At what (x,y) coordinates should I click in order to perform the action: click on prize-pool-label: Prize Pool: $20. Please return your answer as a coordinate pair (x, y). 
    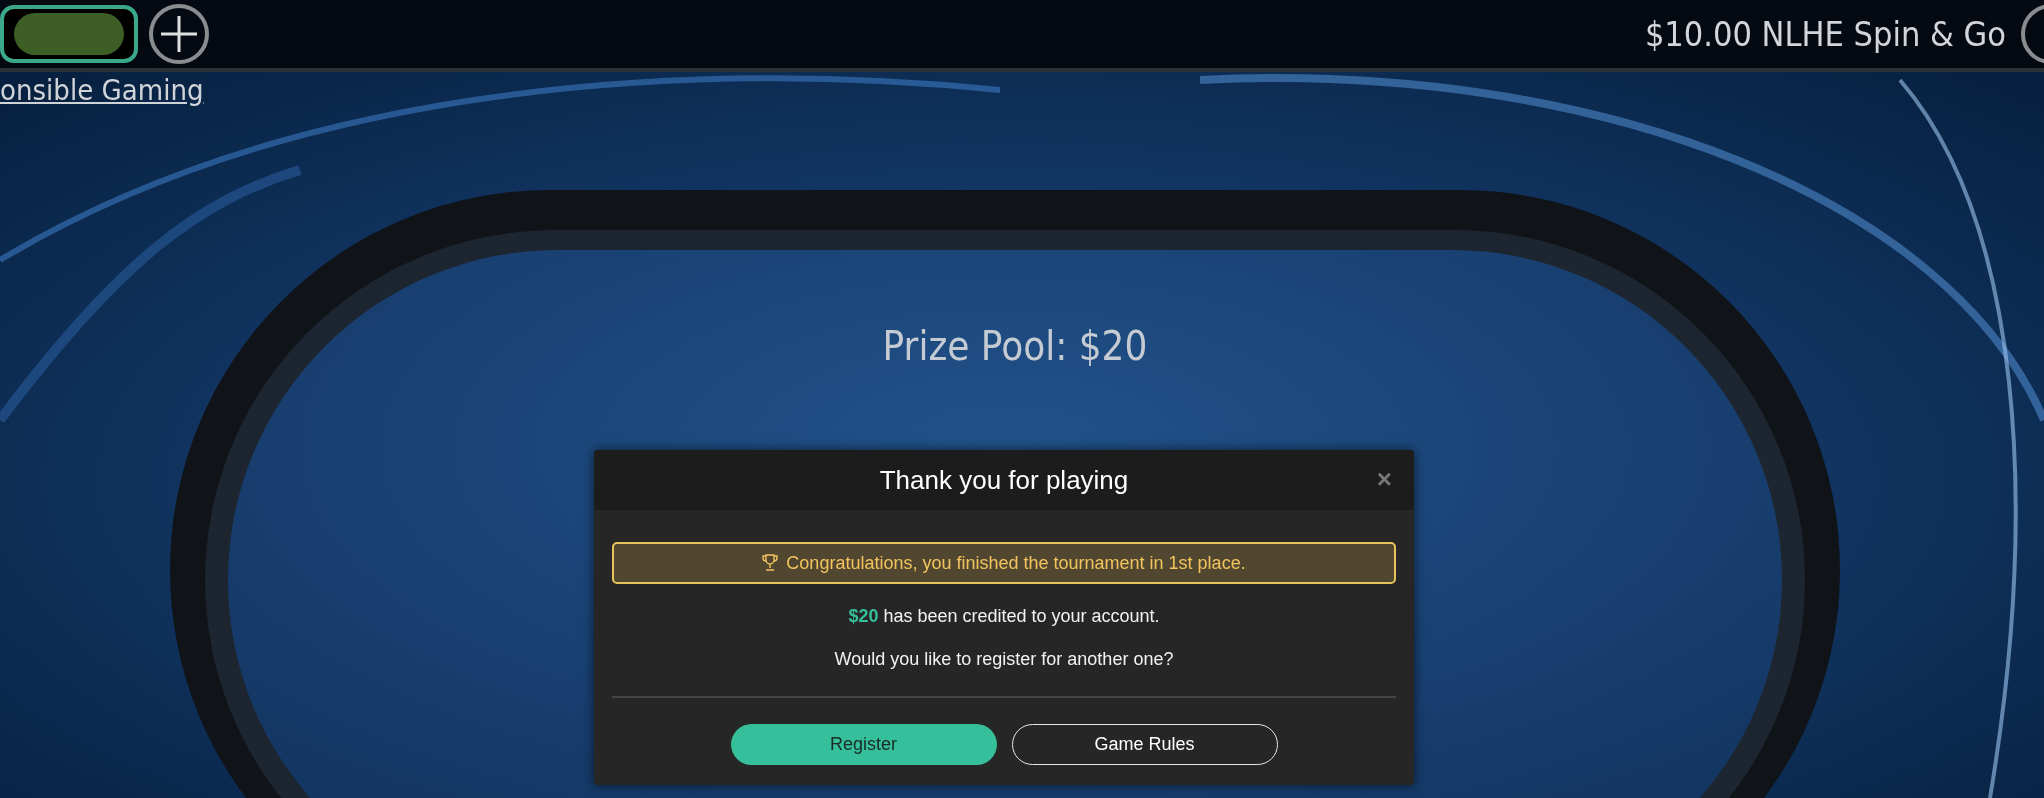
    Looking at the image, I should click on (1015, 346).